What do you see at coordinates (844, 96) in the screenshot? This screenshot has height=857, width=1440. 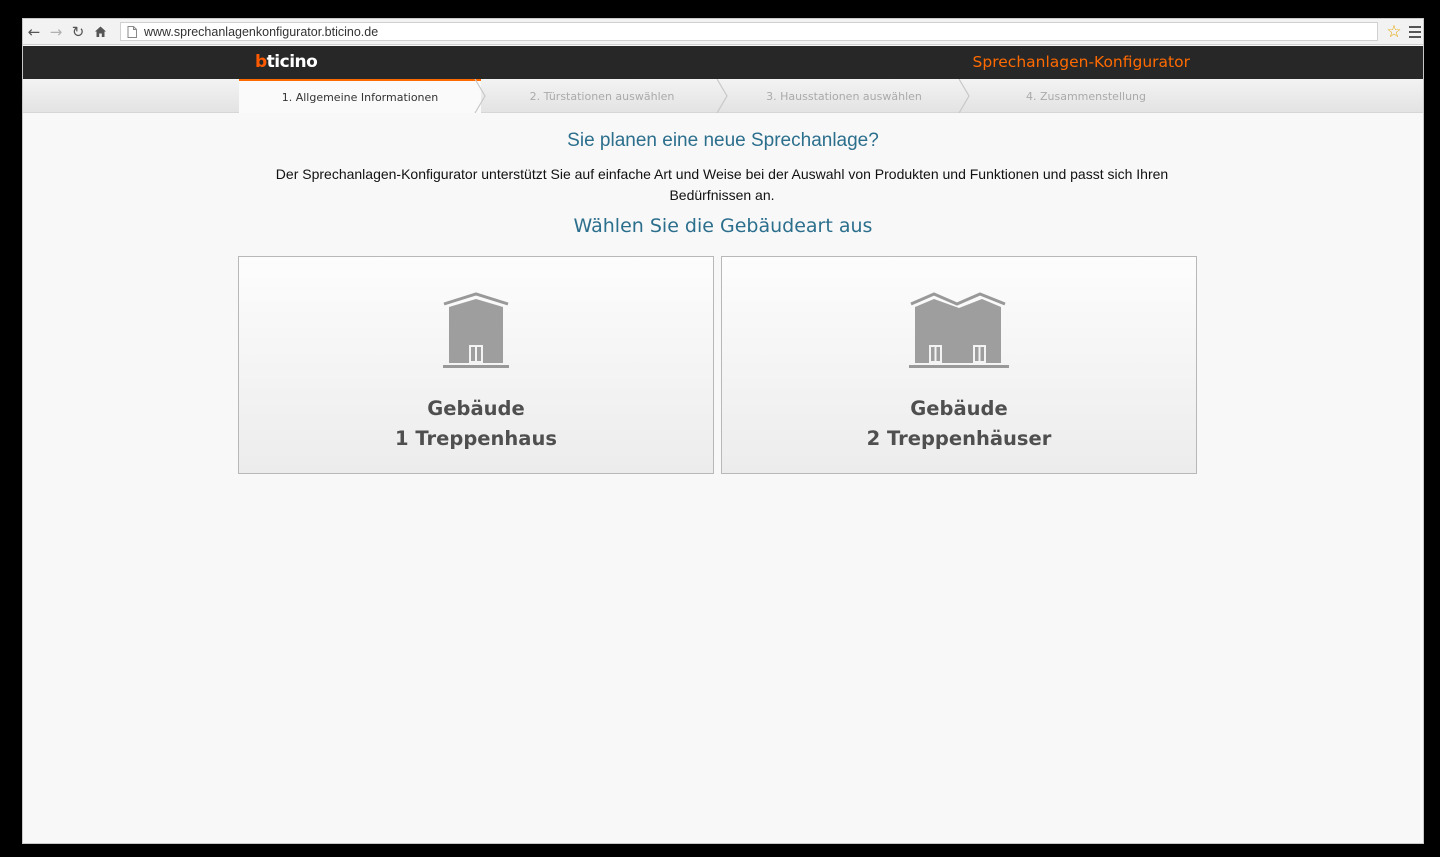 I see `step-3-house-stations: 3. Hausstationen auswählen` at bounding box center [844, 96].